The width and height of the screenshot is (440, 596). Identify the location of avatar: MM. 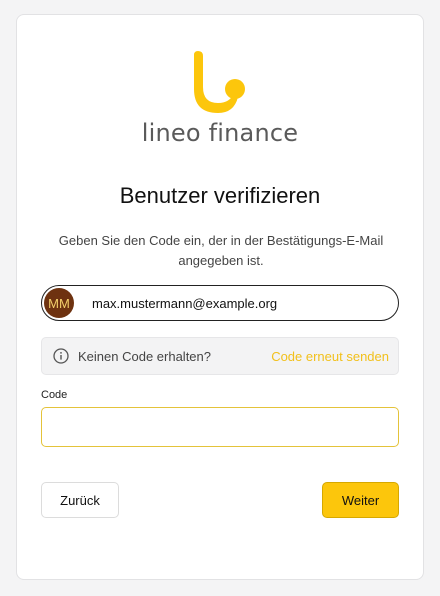
(59, 303).